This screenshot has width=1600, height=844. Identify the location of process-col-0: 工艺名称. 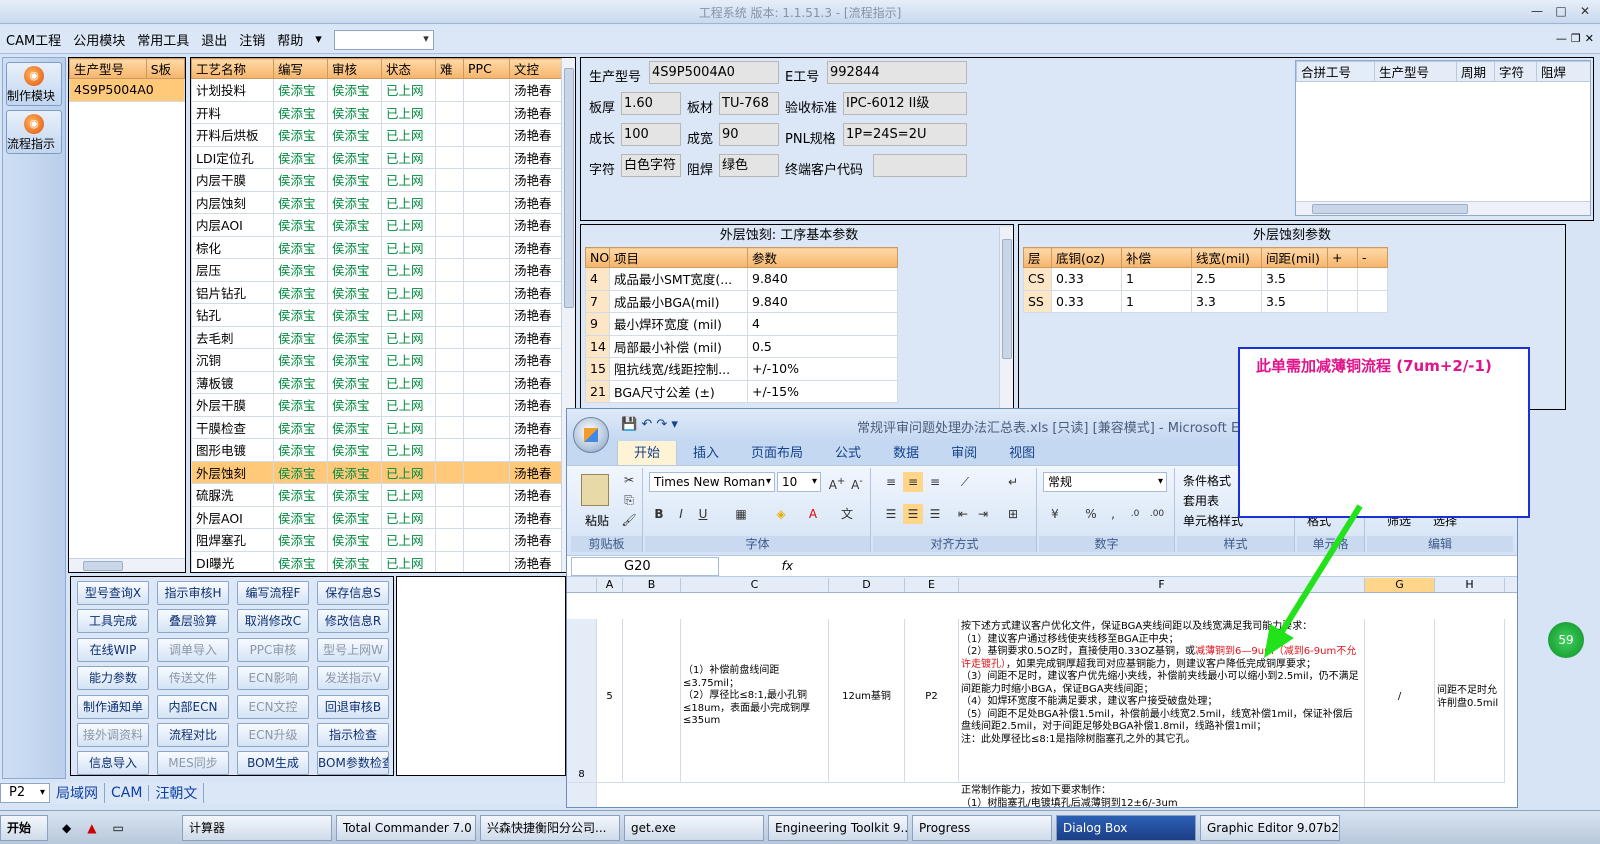
(232, 68).